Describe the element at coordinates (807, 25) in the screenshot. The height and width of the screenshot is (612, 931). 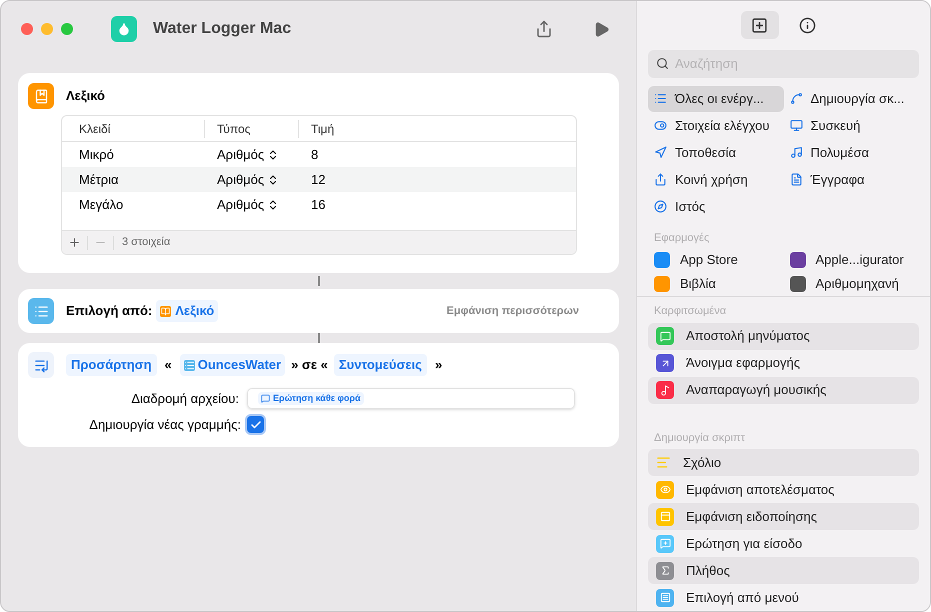
I see `info-icon` at that location.